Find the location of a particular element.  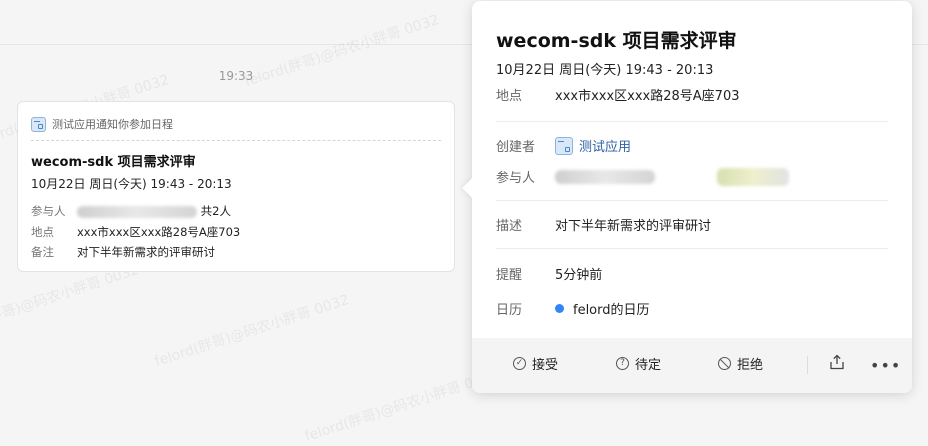

popup-footer: ✓ 接受 ? 待定 拒绝 ••• is located at coordinates (692, 365).